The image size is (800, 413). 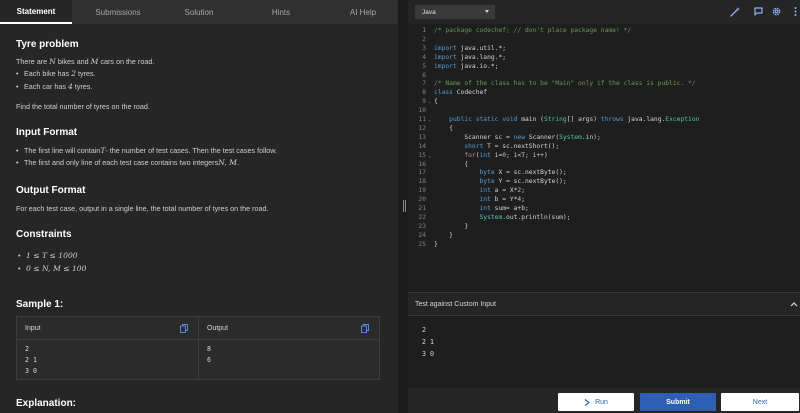 I want to click on line-number: 4, so click(x=424, y=57).